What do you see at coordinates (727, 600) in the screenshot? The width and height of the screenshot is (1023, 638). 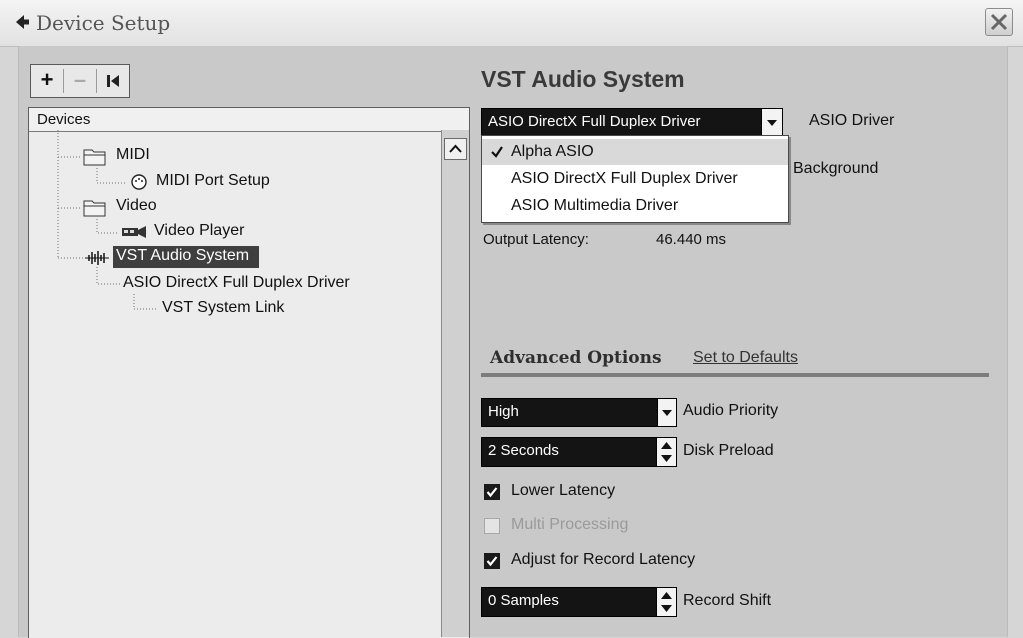 I see `record-shift-label: Record Shift` at bounding box center [727, 600].